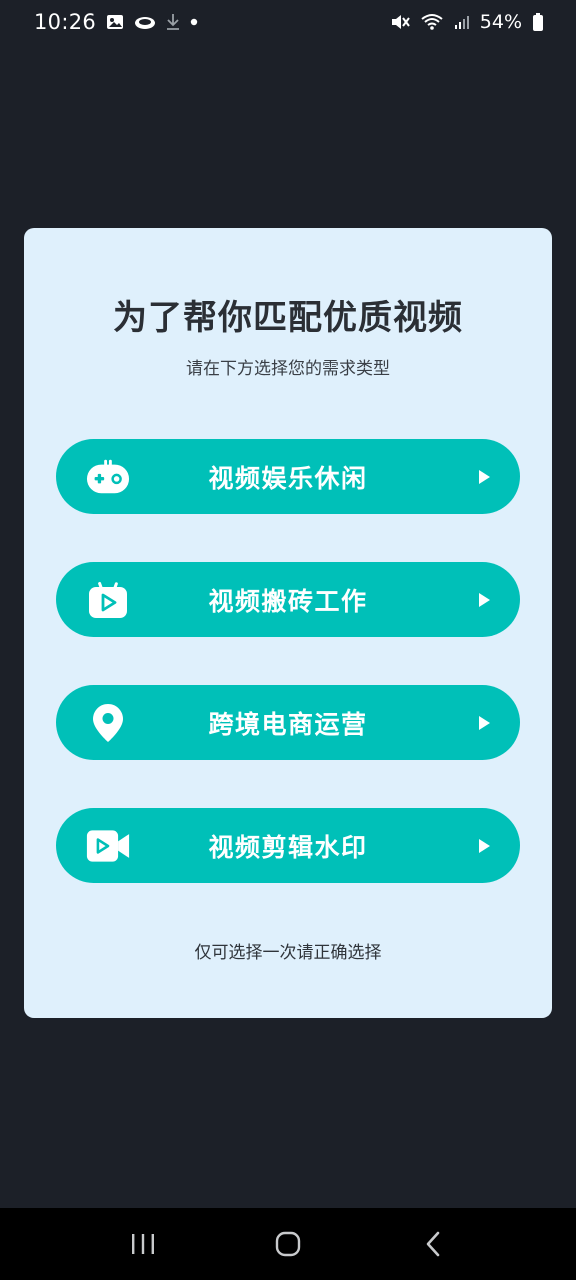 This screenshot has height=1280, width=576. I want to click on option-label: 视频搬砖工作, so click(288, 601).